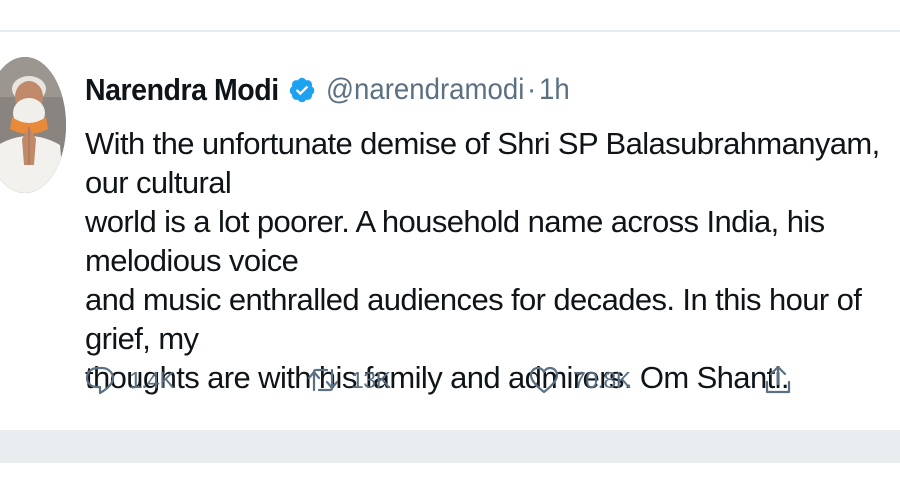  I want to click on share-button, so click(778, 380).